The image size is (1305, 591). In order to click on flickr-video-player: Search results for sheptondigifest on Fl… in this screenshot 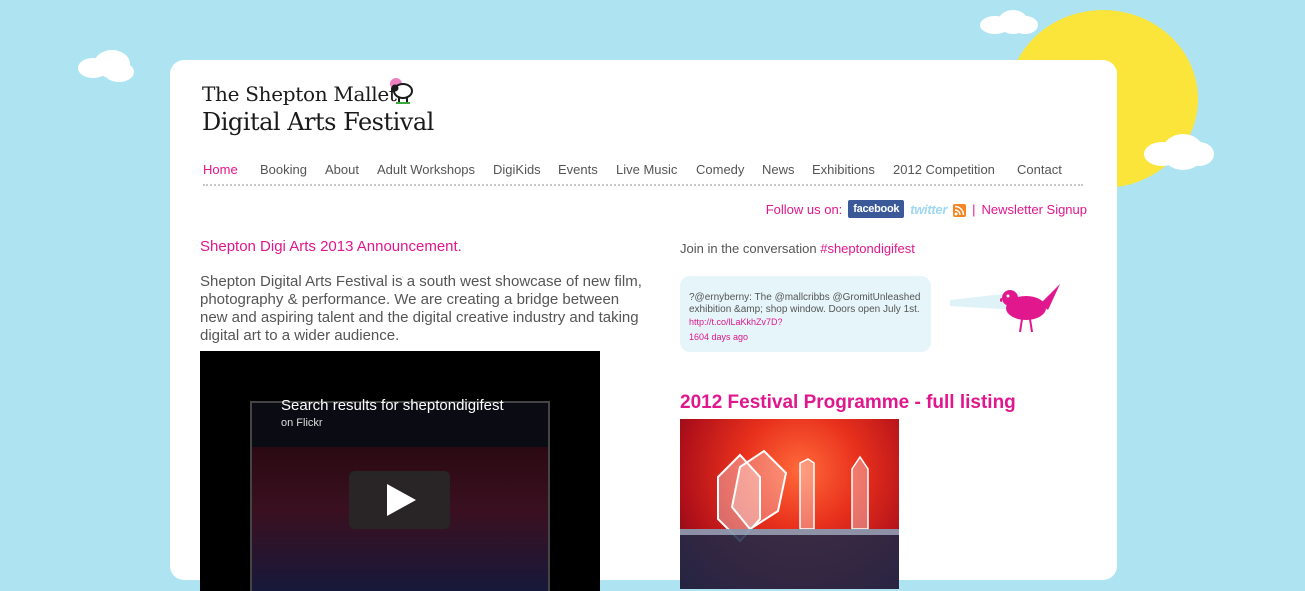, I will do `click(400, 471)`.